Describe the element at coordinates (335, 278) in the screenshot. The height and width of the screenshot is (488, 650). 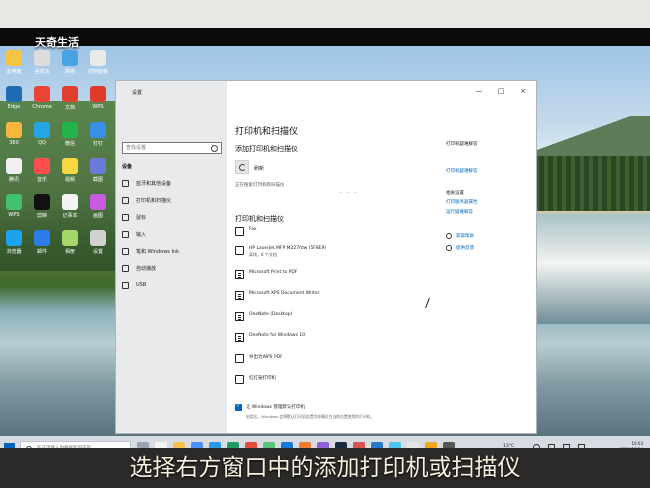
I see `device-print-to-pdf: Microsoft Print to PDF` at that location.